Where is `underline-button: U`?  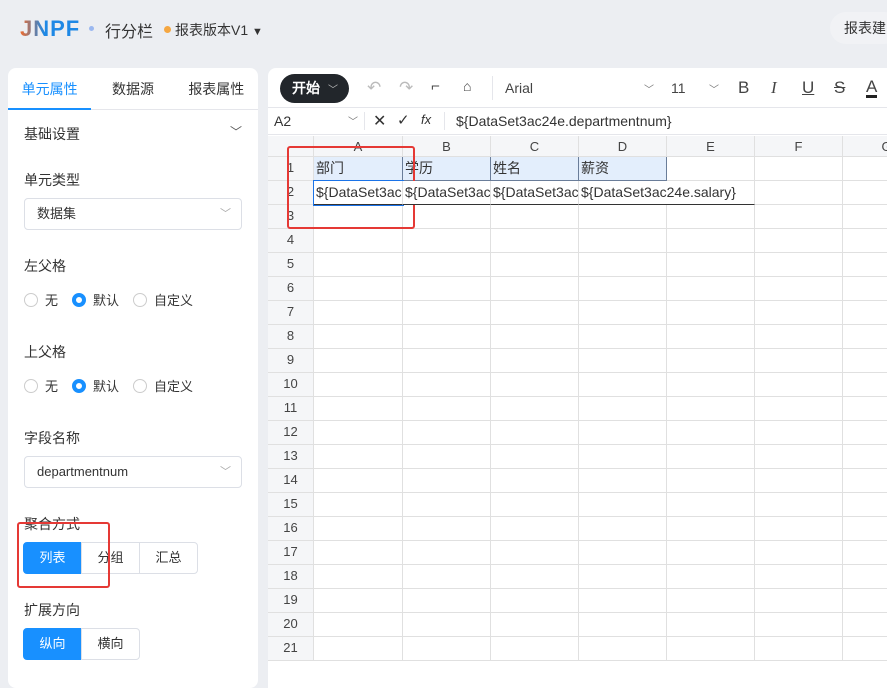 underline-button: U is located at coordinates (808, 88).